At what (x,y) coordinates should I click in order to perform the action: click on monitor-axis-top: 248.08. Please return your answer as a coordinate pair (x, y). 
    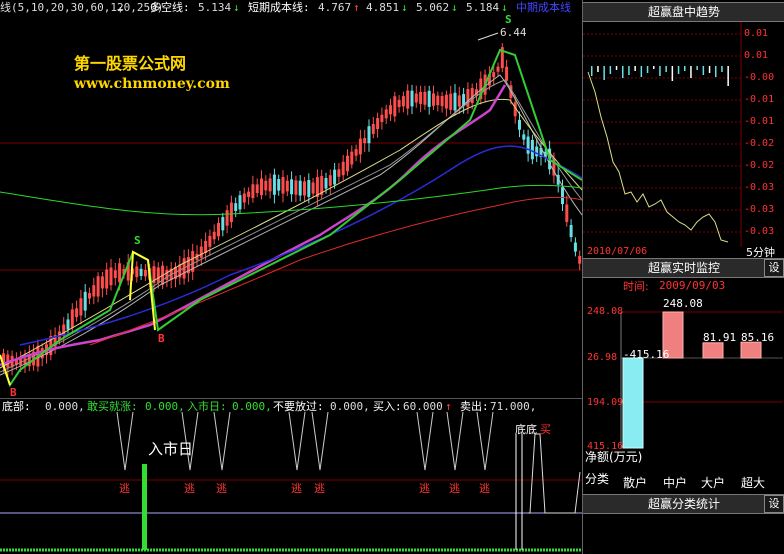
    Looking at the image, I should click on (605, 311).